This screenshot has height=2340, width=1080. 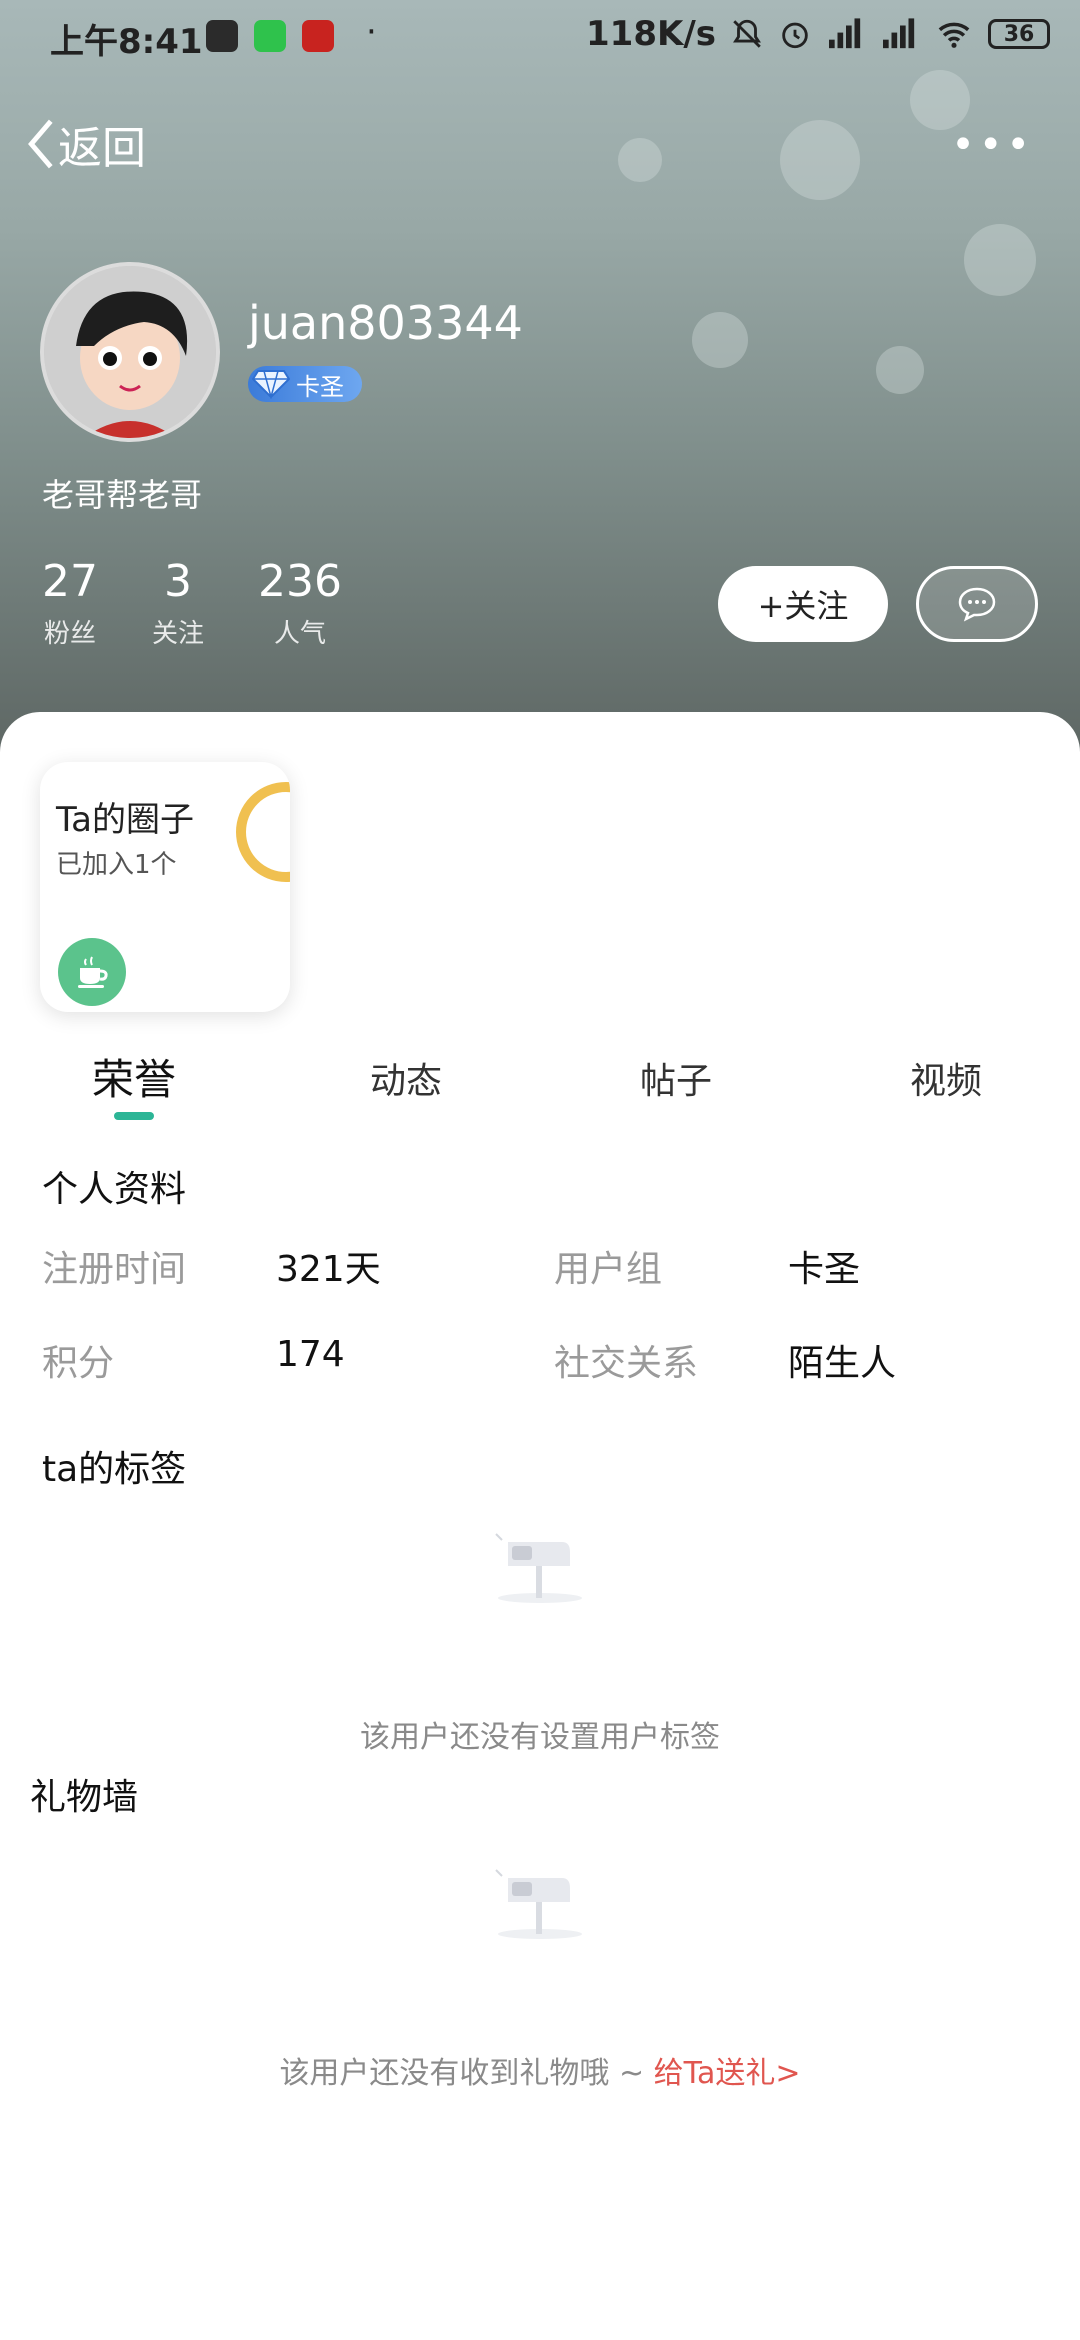 I want to click on stat-fans: 27 粉丝, so click(x=70, y=603).